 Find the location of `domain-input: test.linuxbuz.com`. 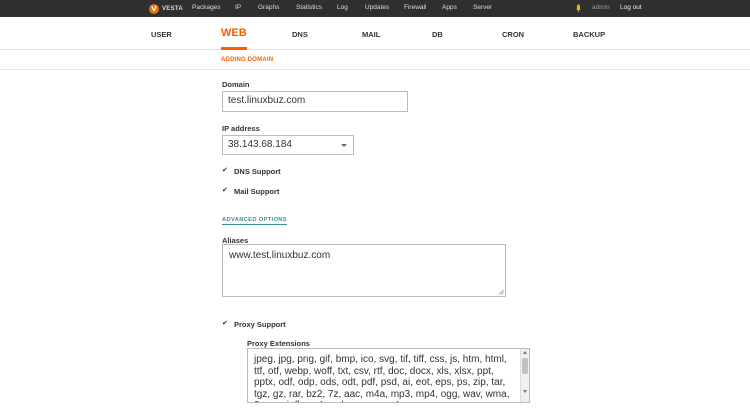

domain-input: test.linuxbuz.com is located at coordinates (315, 101).